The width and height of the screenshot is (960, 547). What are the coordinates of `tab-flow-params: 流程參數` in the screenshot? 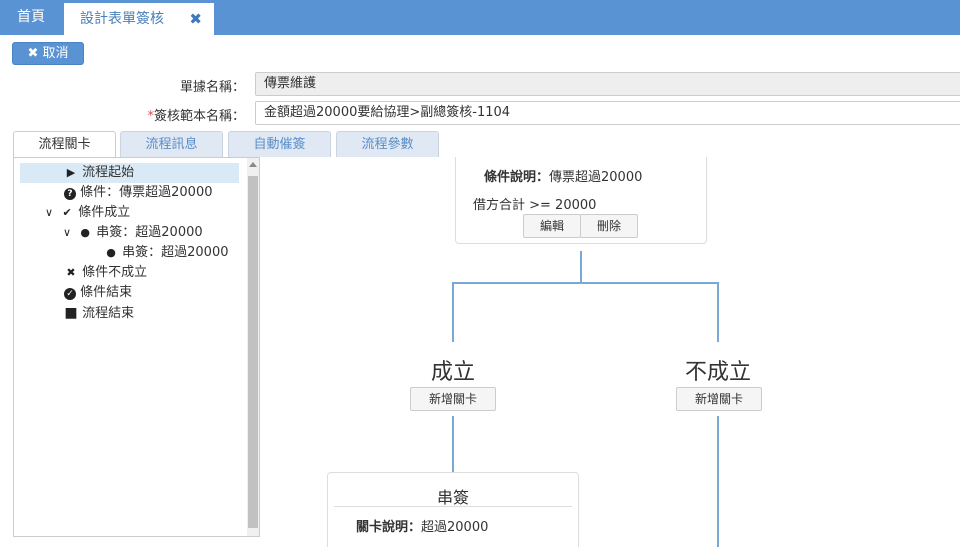 It's located at (387, 144).